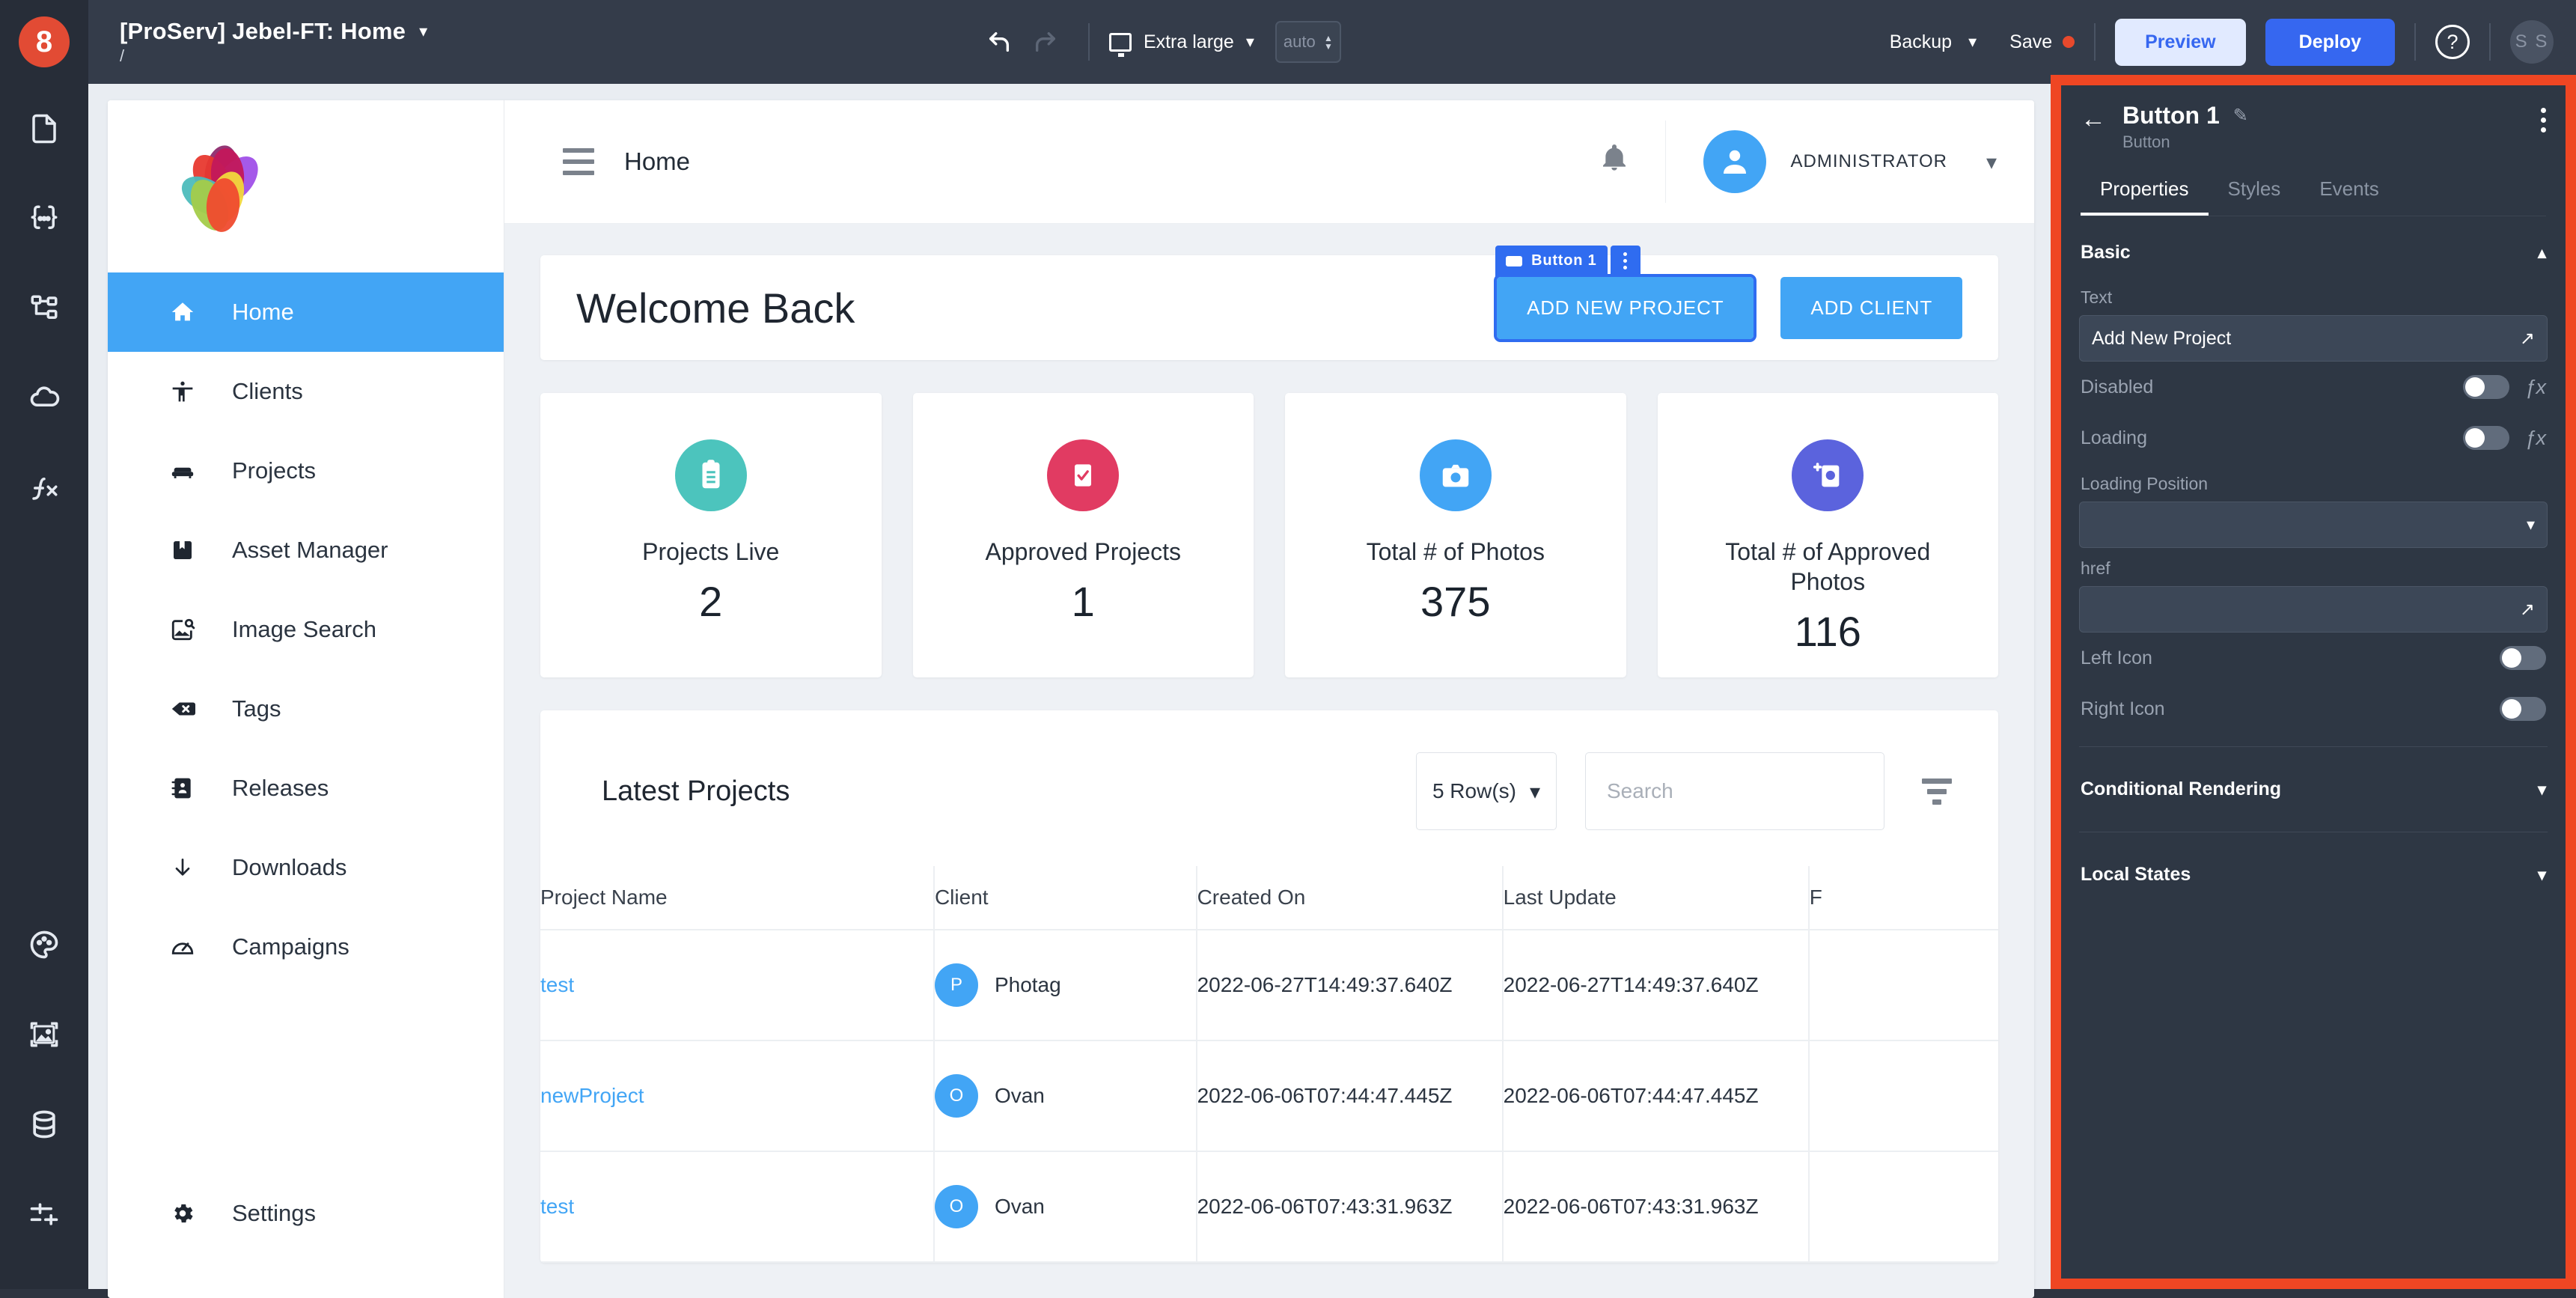  What do you see at coordinates (592, 1095) in the screenshot?
I see `project-name-link: newProject` at bounding box center [592, 1095].